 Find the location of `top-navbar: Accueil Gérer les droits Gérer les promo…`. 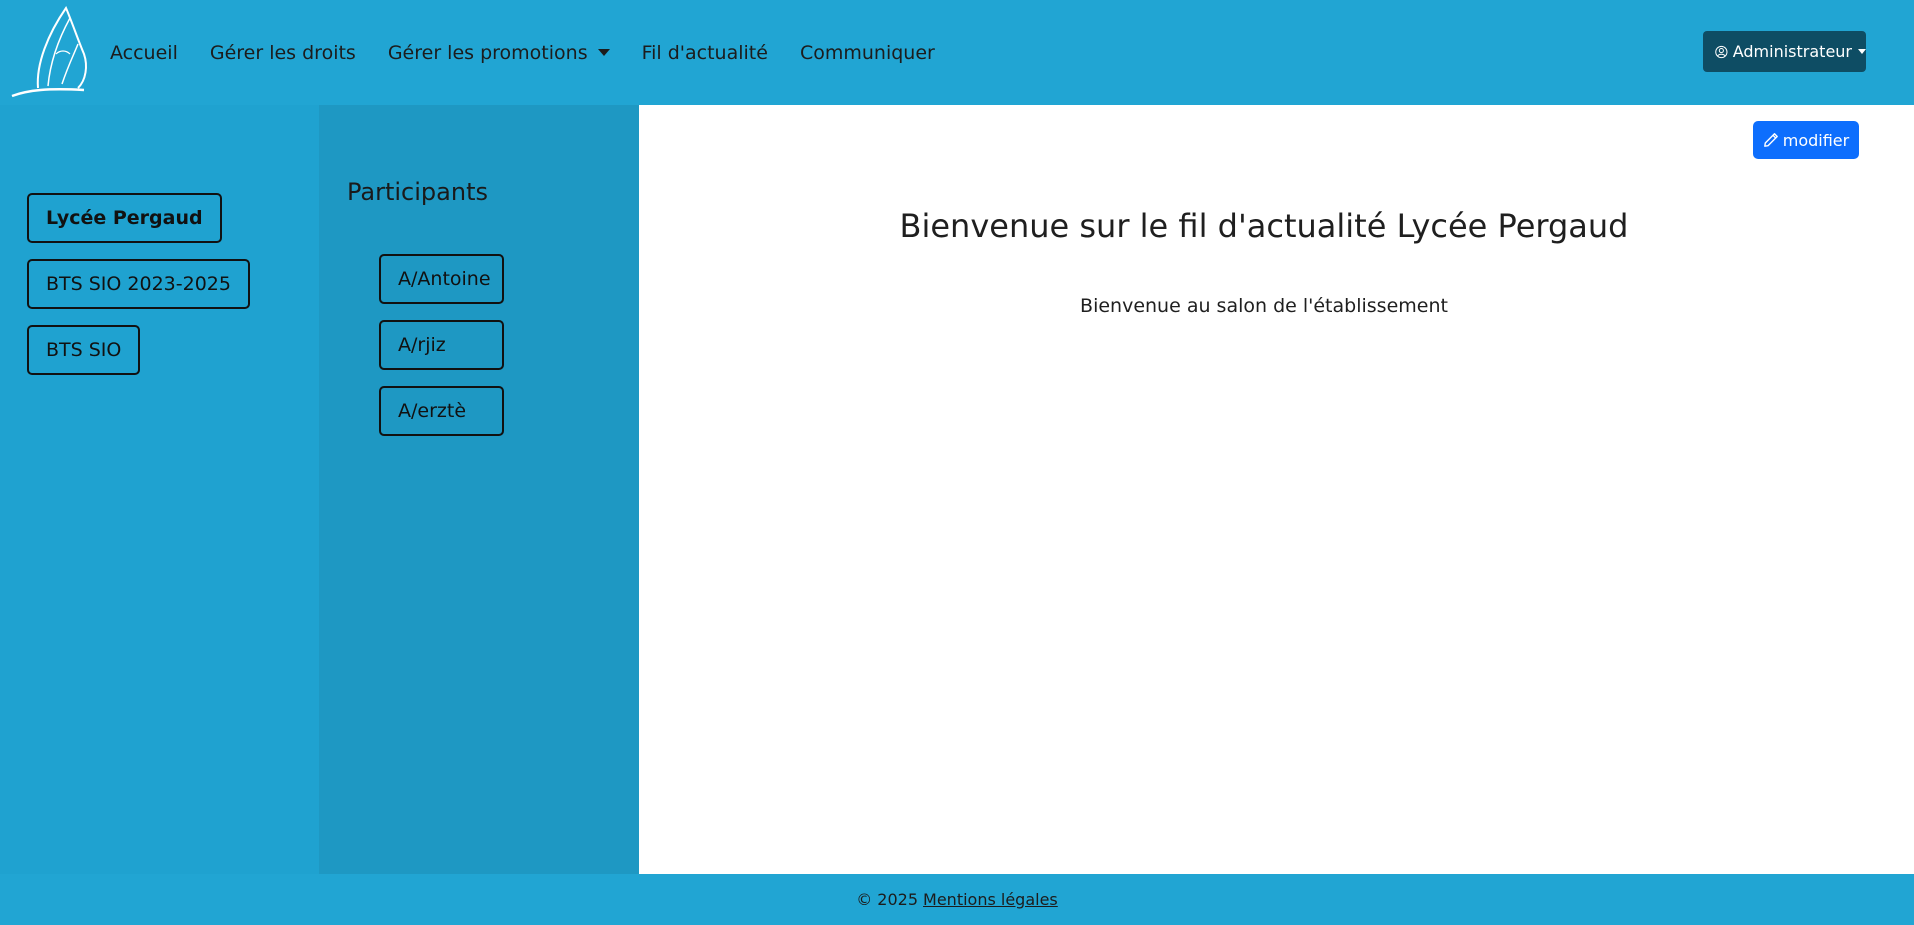

top-navbar: Accueil Gérer les droits Gérer les promo… is located at coordinates (957, 52).